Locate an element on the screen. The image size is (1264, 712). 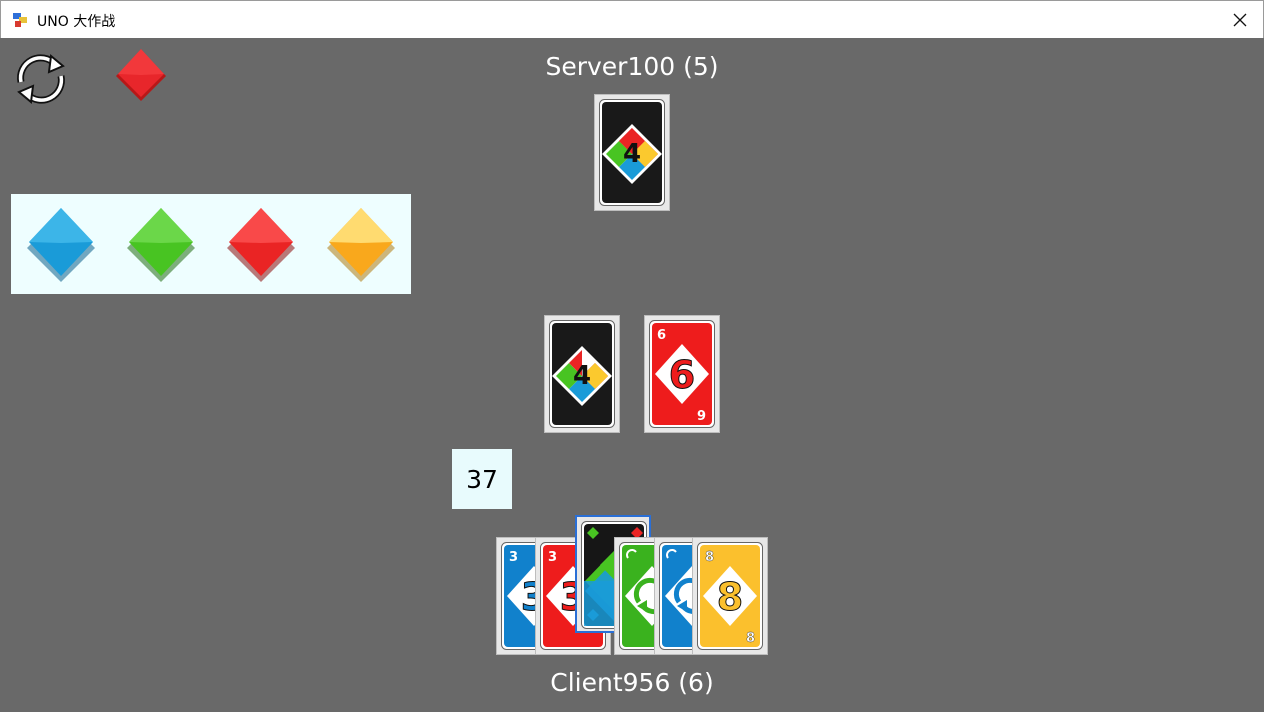
color-green-button is located at coordinates (161, 244).